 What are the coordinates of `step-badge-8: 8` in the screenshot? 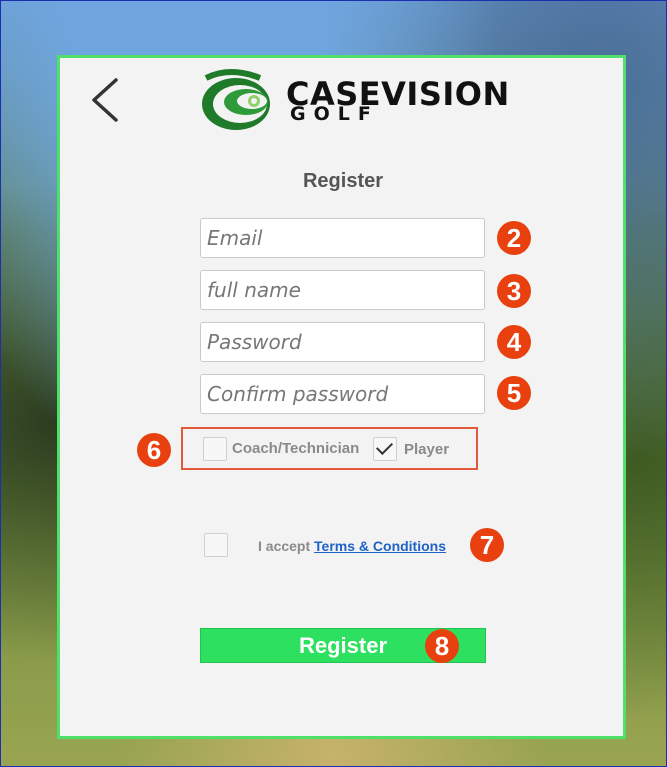 It's located at (442, 646).